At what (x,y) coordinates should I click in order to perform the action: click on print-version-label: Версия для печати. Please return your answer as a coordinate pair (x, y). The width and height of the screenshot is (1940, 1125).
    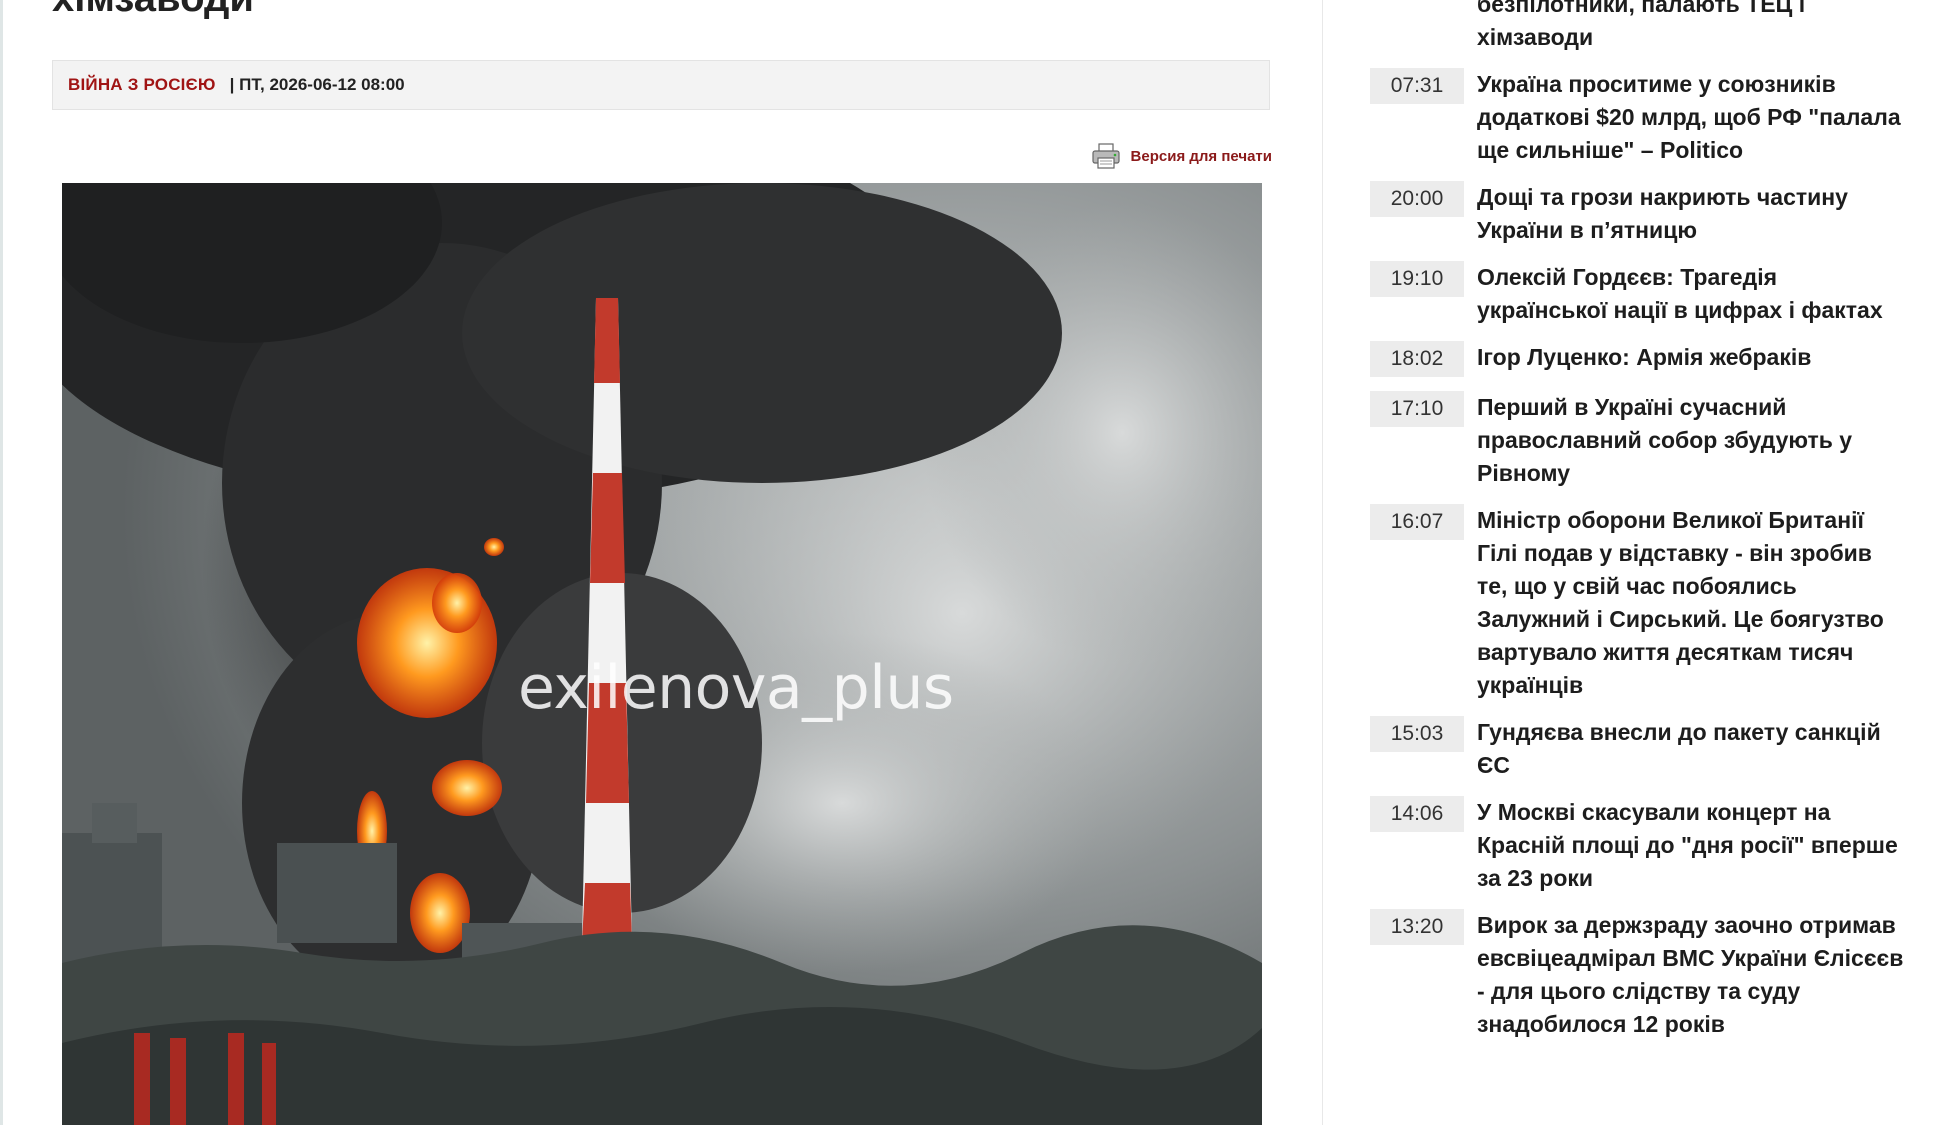
    Looking at the image, I should click on (1201, 156).